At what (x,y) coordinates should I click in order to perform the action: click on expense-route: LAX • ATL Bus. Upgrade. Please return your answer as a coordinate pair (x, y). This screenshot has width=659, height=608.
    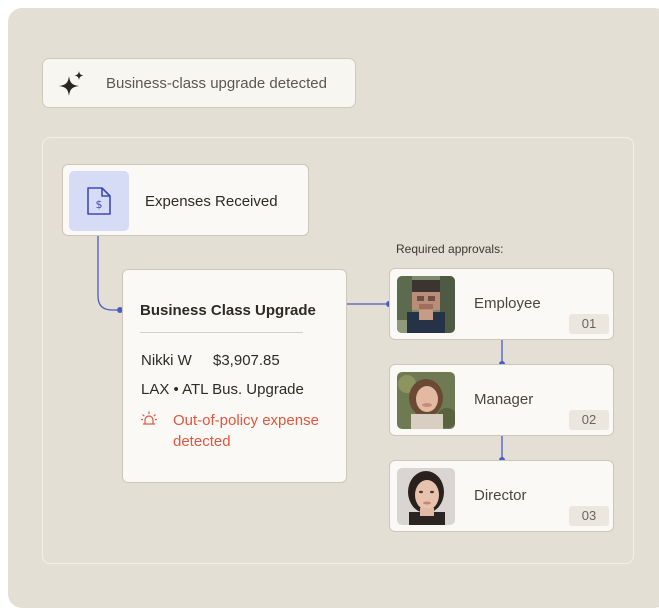
    Looking at the image, I should click on (222, 389).